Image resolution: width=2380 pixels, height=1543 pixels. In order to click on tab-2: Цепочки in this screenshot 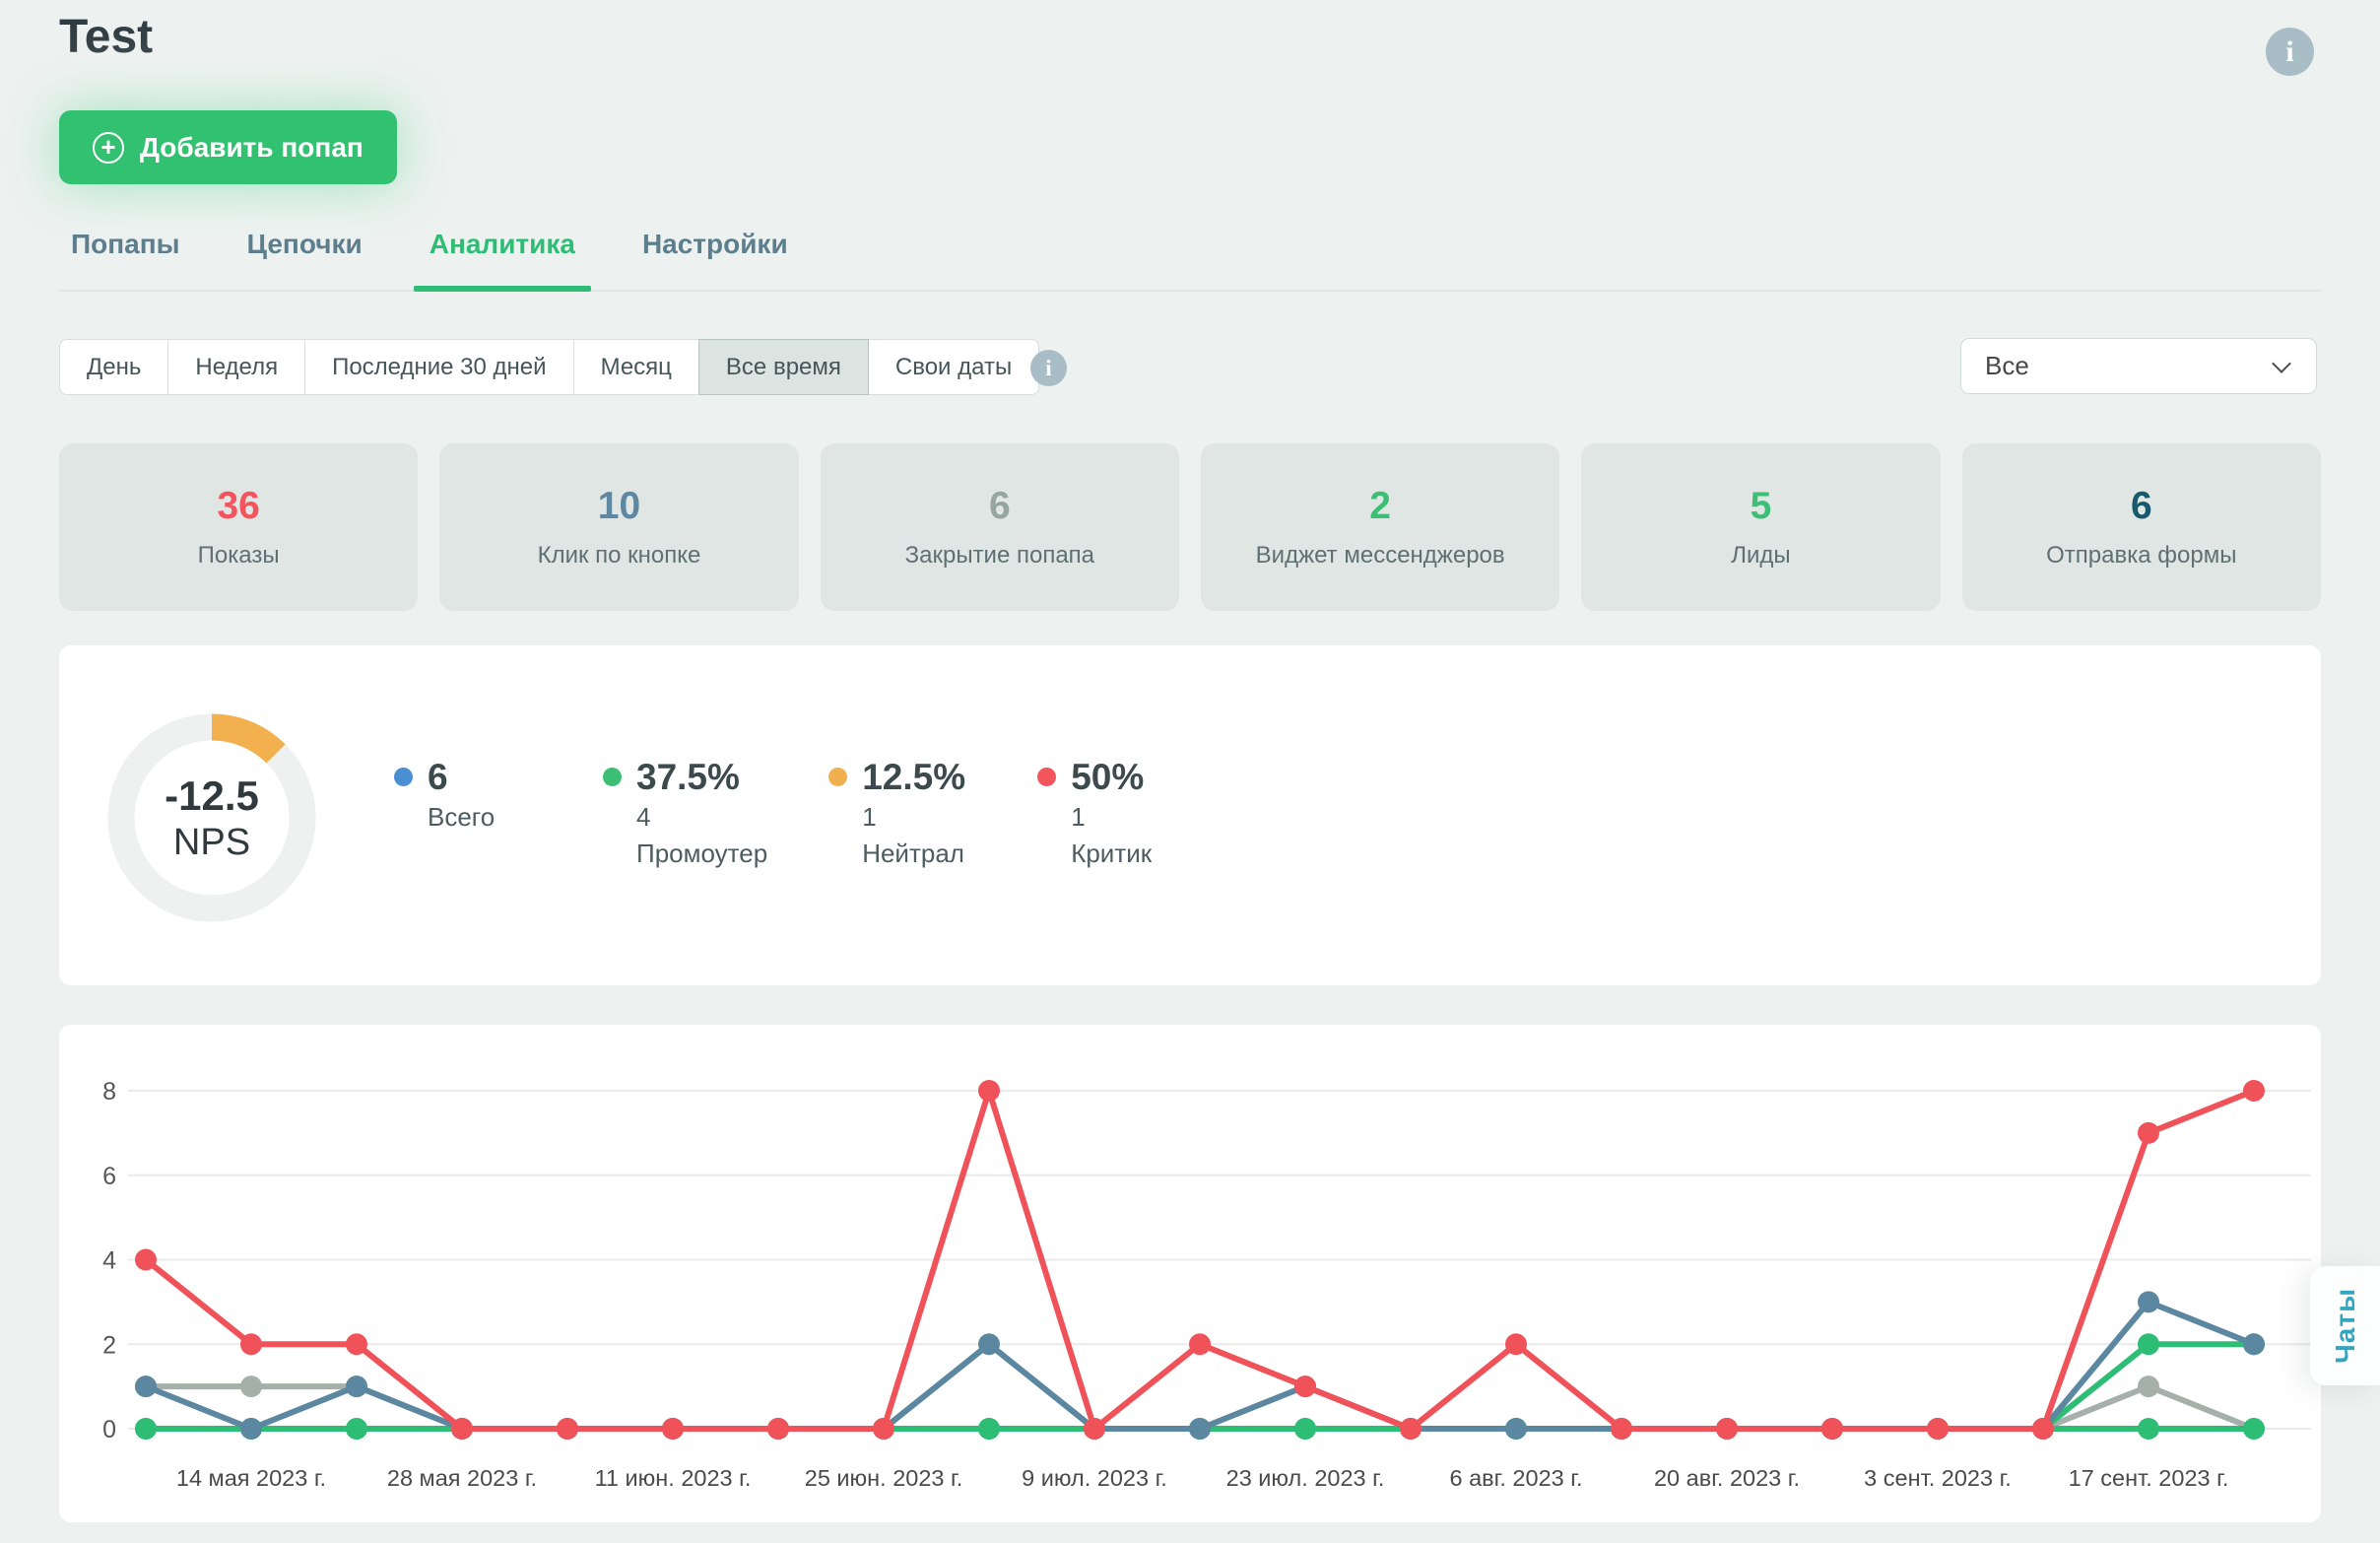, I will do `click(304, 256)`.